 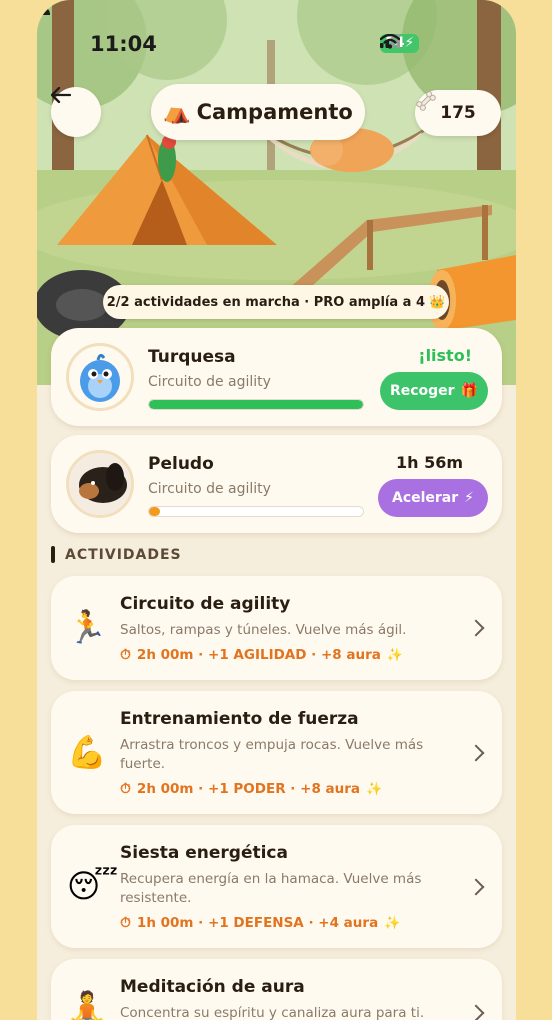 I want to click on activity-meta-text: 2h 00m · +1 AGILIDAD · +8 aura, so click(x=258, y=655).